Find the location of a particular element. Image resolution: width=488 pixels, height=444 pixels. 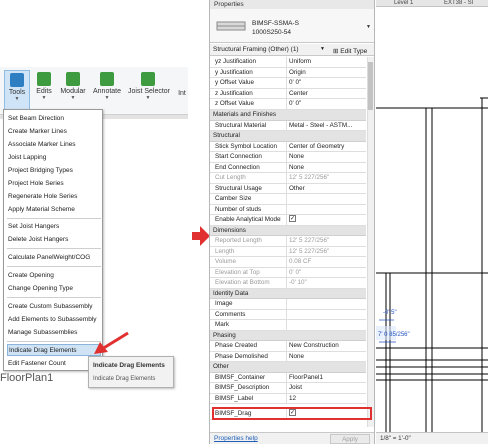

property-row: BIMSF_Container FloorPanel1 is located at coordinates (288, 377).